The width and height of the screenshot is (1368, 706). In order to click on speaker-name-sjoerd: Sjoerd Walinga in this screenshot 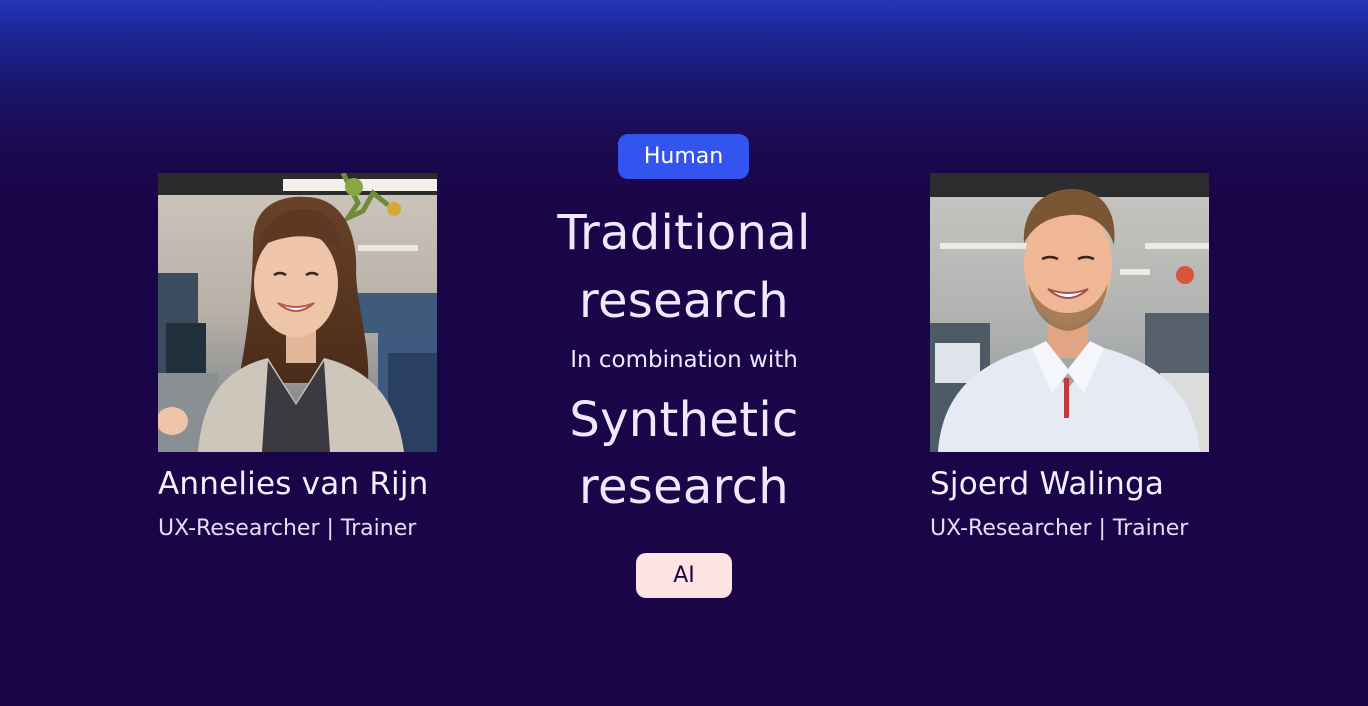, I will do `click(1047, 484)`.